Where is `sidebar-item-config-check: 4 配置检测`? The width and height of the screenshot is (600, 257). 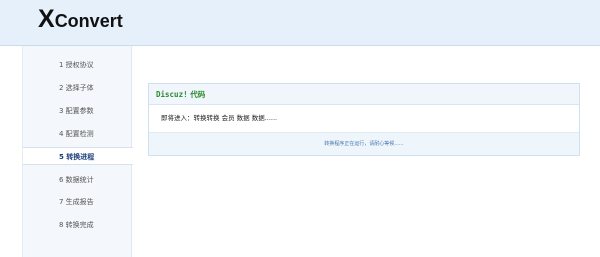 sidebar-item-config-check: 4 配置检测 is located at coordinates (77, 134).